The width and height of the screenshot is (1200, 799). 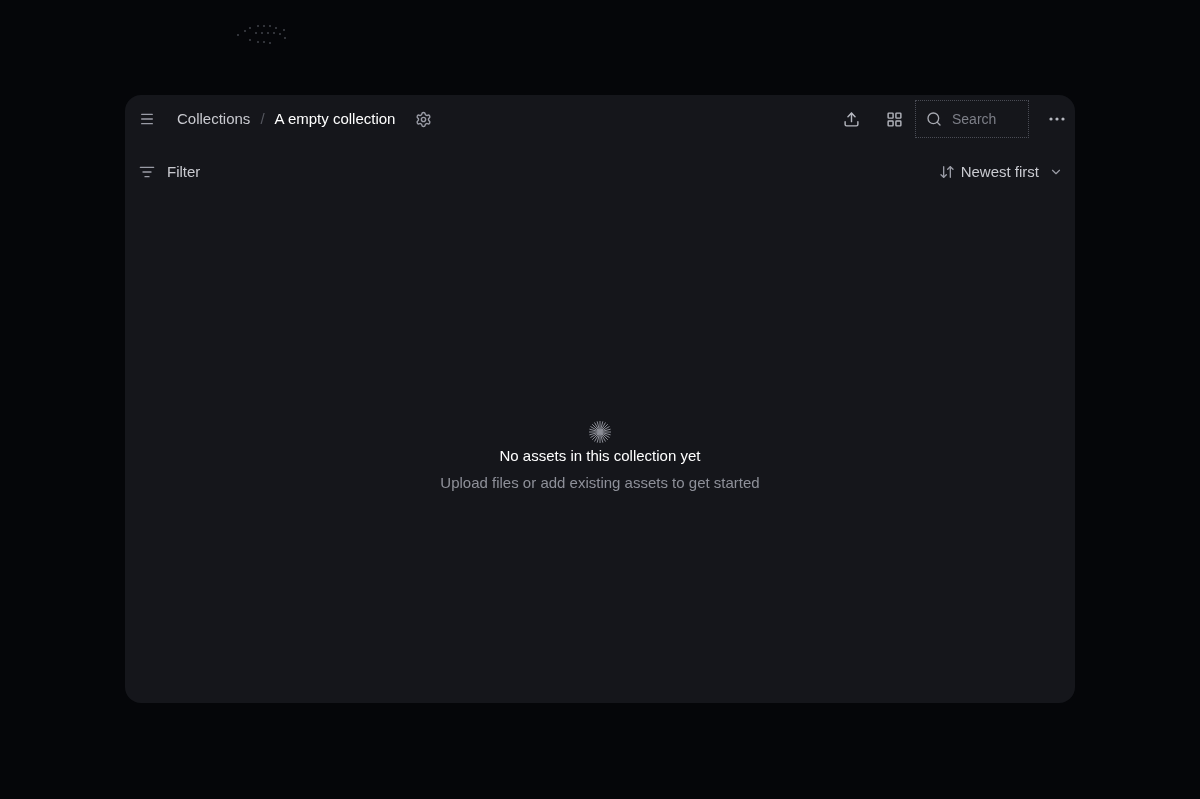 I want to click on empty-state-subtitle: Upload files or add existing assets to get started, so click(x=600, y=482).